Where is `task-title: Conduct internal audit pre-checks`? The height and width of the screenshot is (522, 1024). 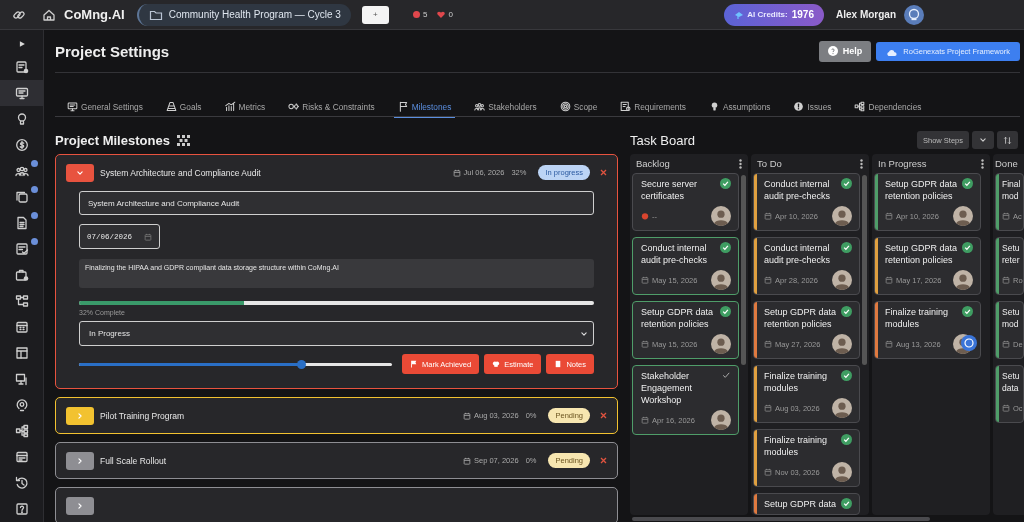 task-title: Conduct internal audit pre-checks is located at coordinates (798, 190).